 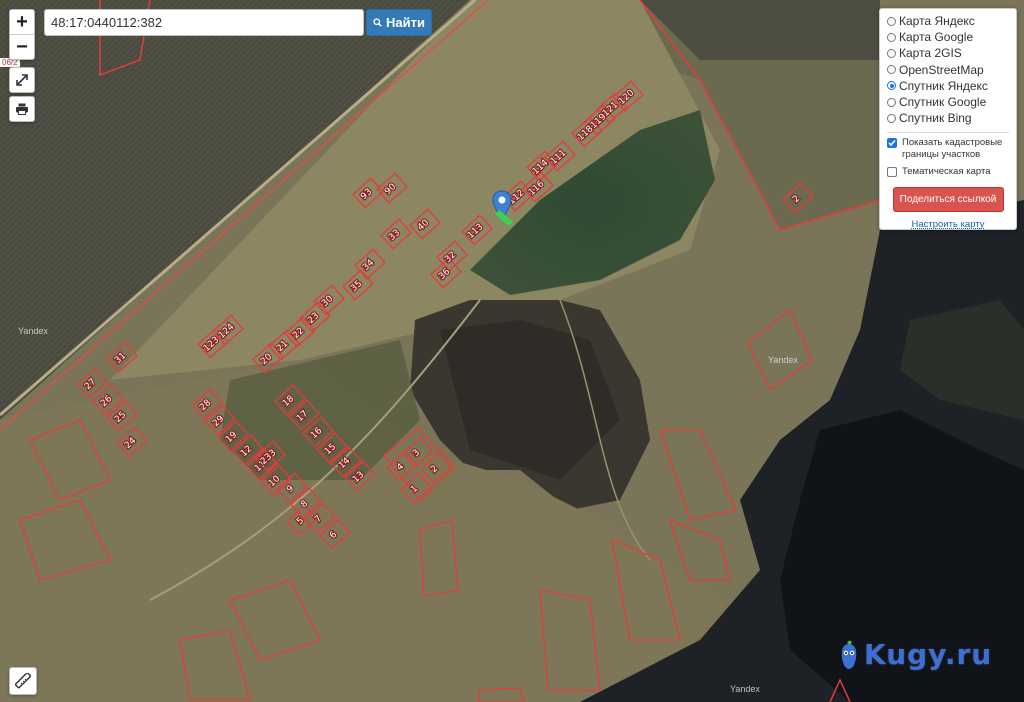 What do you see at coordinates (948, 200) in the screenshot?
I see `share-link-button: Поделиться ссылкой` at bounding box center [948, 200].